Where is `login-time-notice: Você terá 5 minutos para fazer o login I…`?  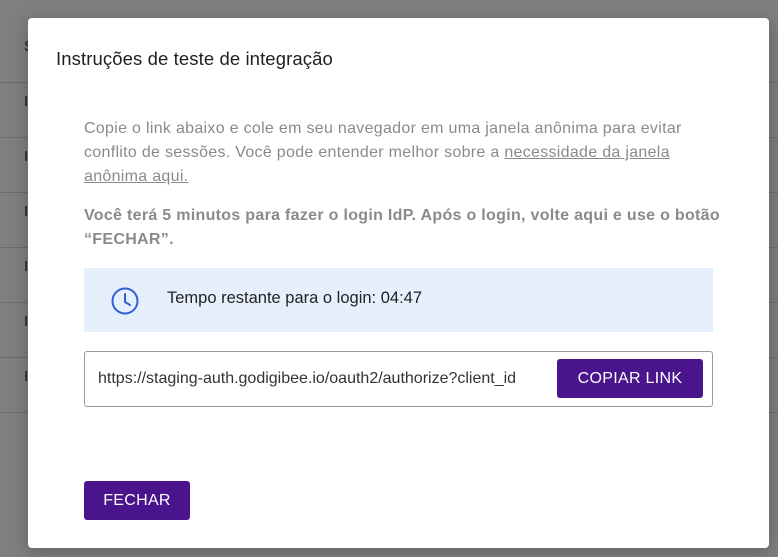
login-time-notice: Você terá 5 minutos para fazer o login I… is located at coordinates (402, 227).